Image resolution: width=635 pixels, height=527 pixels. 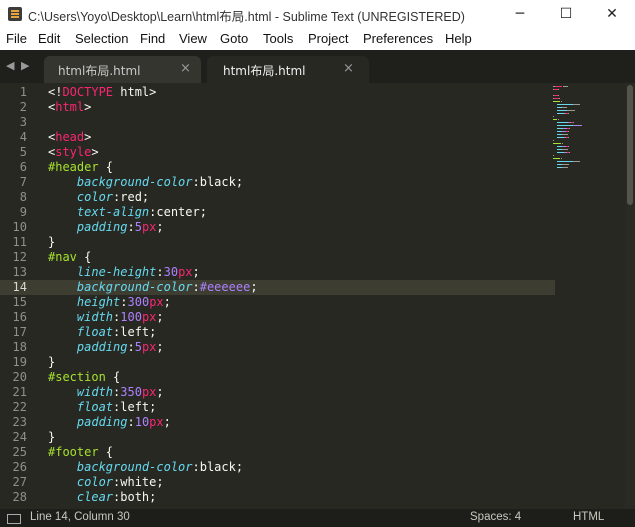 What do you see at coordinates (138, 482) in the screenshot?
I see `code-token: :white;` at bounding box center [138, 482].